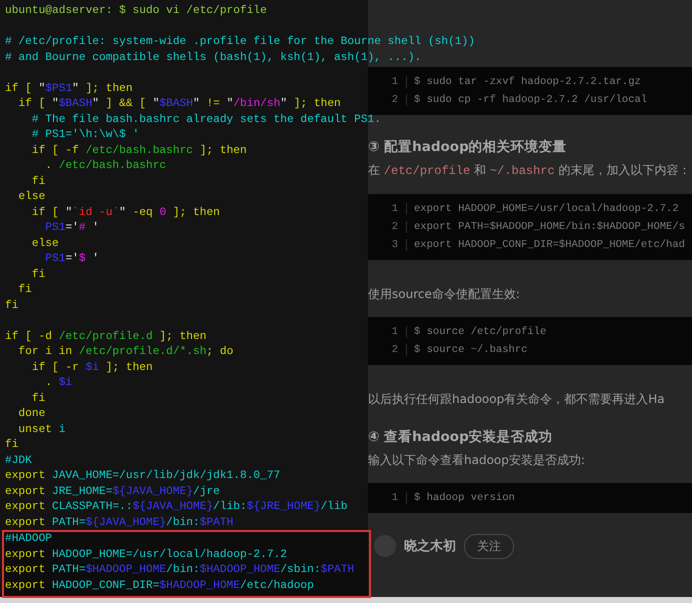  What do you see at coordinates (549, 245) in the screenshot?
I see `code-line: export HADOOP_CONF_DIR=$HADOOP_HOME/etc/had` at bounding box center [549, 245].